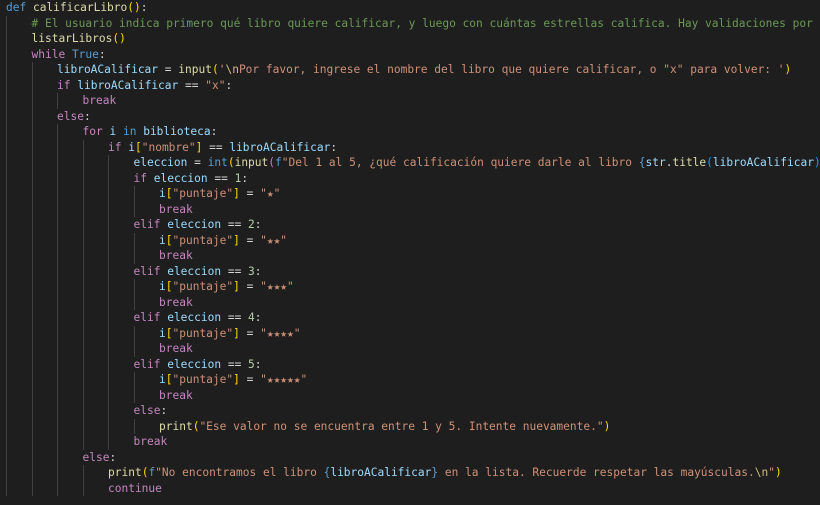  I want to click on code-token: calificarLibro, so click(80, 7).